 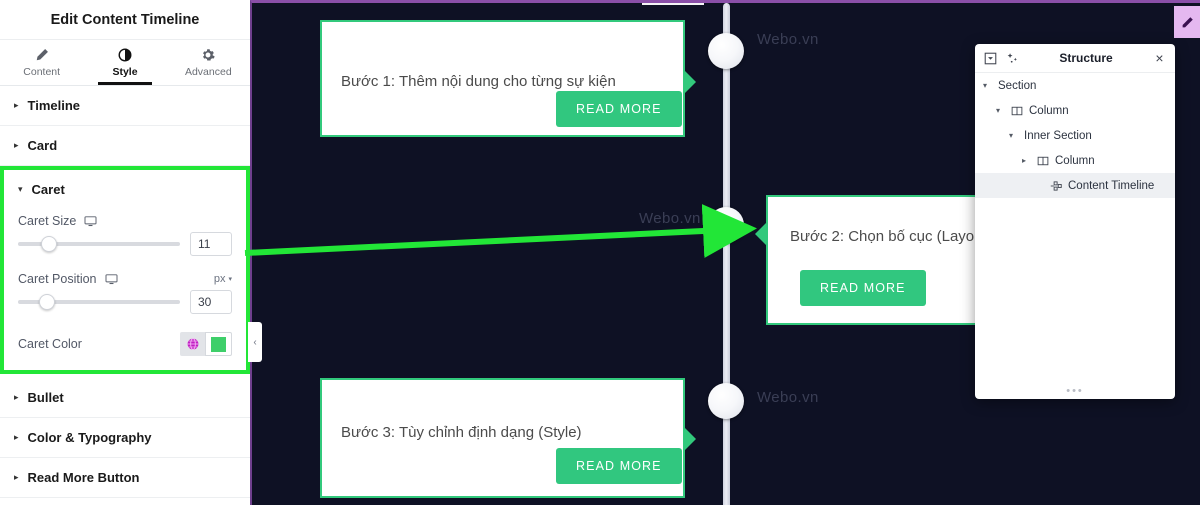 What do you see at coordinates (990, 58) in the screenshot?
I see `panel-dropdown-icon` at bounding box center [990, 58].